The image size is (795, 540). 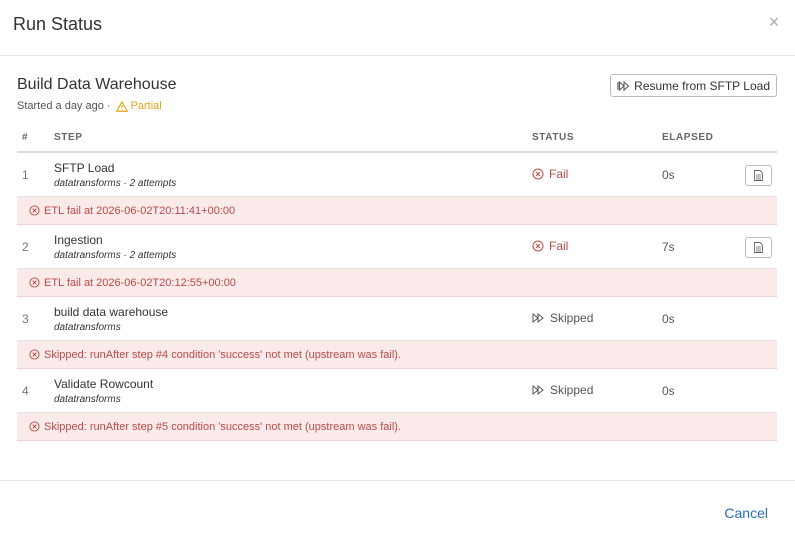 I want to click on modal-title: Run Status, so click(x=58, y=24).